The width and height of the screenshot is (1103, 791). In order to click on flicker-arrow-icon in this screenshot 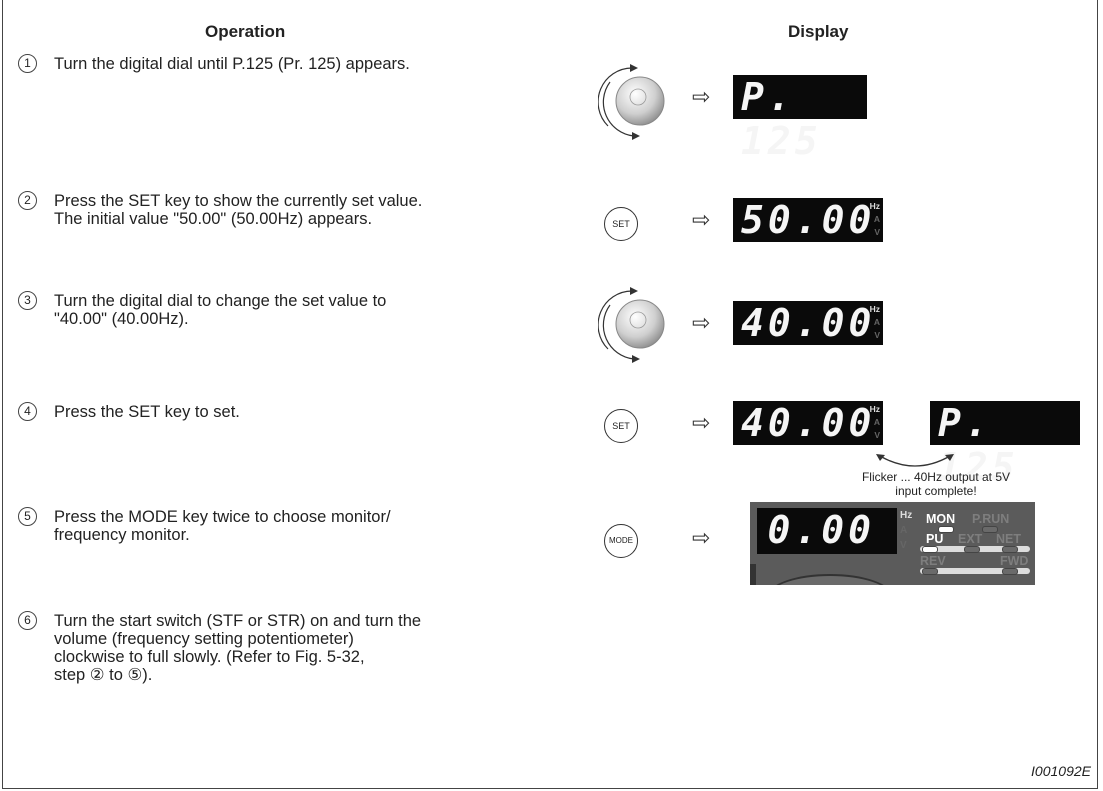, I will do `click(915, 460)`.